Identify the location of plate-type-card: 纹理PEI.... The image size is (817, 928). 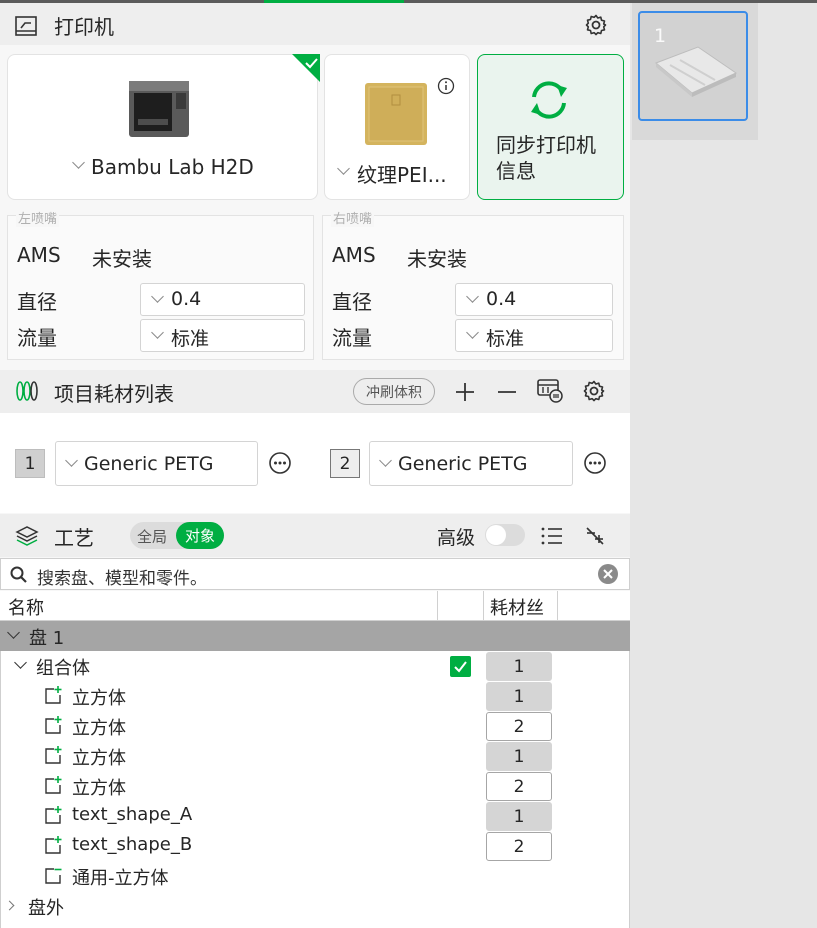
(397, 127).